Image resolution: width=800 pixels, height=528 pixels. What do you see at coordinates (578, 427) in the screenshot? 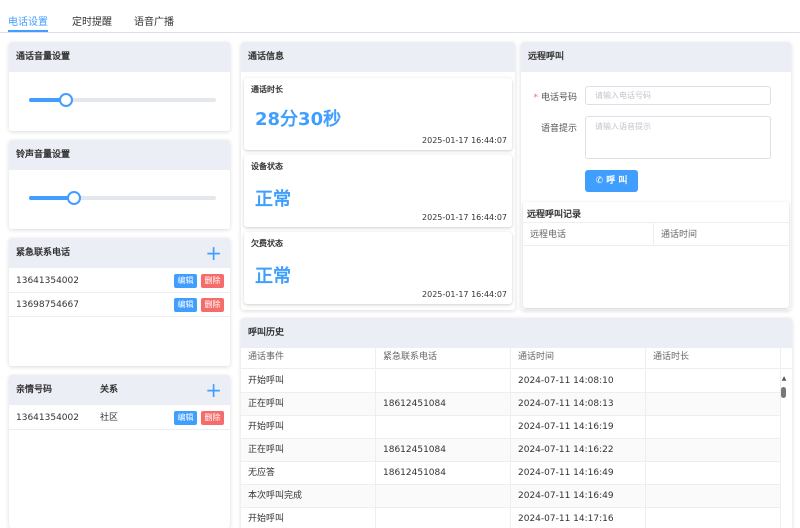
I see `history-time: 2024-07-11 14:16:19` at bounding box center [578, 427].